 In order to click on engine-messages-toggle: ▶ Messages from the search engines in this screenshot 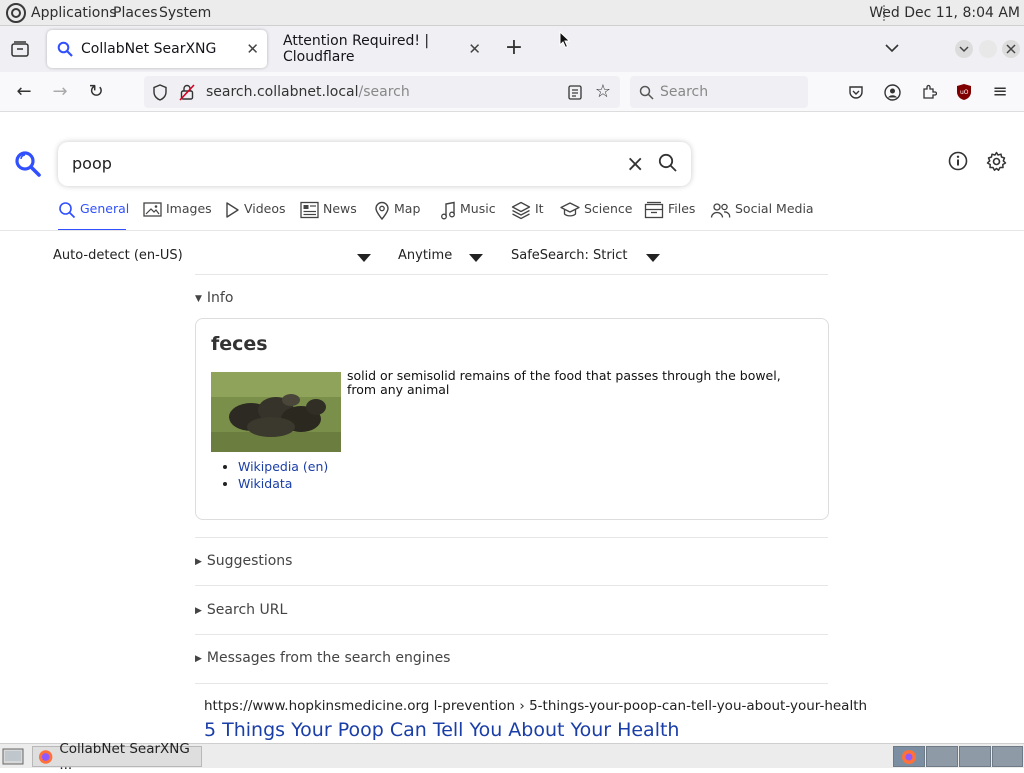, I will do `click(322, 658)`.